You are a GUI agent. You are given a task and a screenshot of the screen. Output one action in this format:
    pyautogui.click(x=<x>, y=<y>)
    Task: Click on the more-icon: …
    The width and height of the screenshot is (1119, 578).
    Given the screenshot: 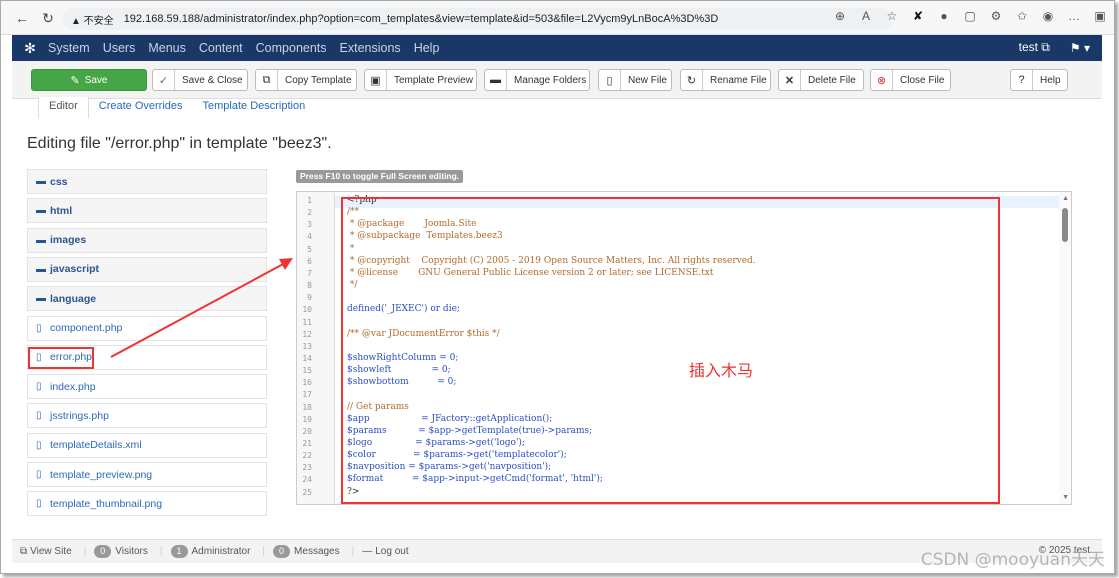 What is the action you would take?
    pyautogui.click(x=1074, y=16)
    